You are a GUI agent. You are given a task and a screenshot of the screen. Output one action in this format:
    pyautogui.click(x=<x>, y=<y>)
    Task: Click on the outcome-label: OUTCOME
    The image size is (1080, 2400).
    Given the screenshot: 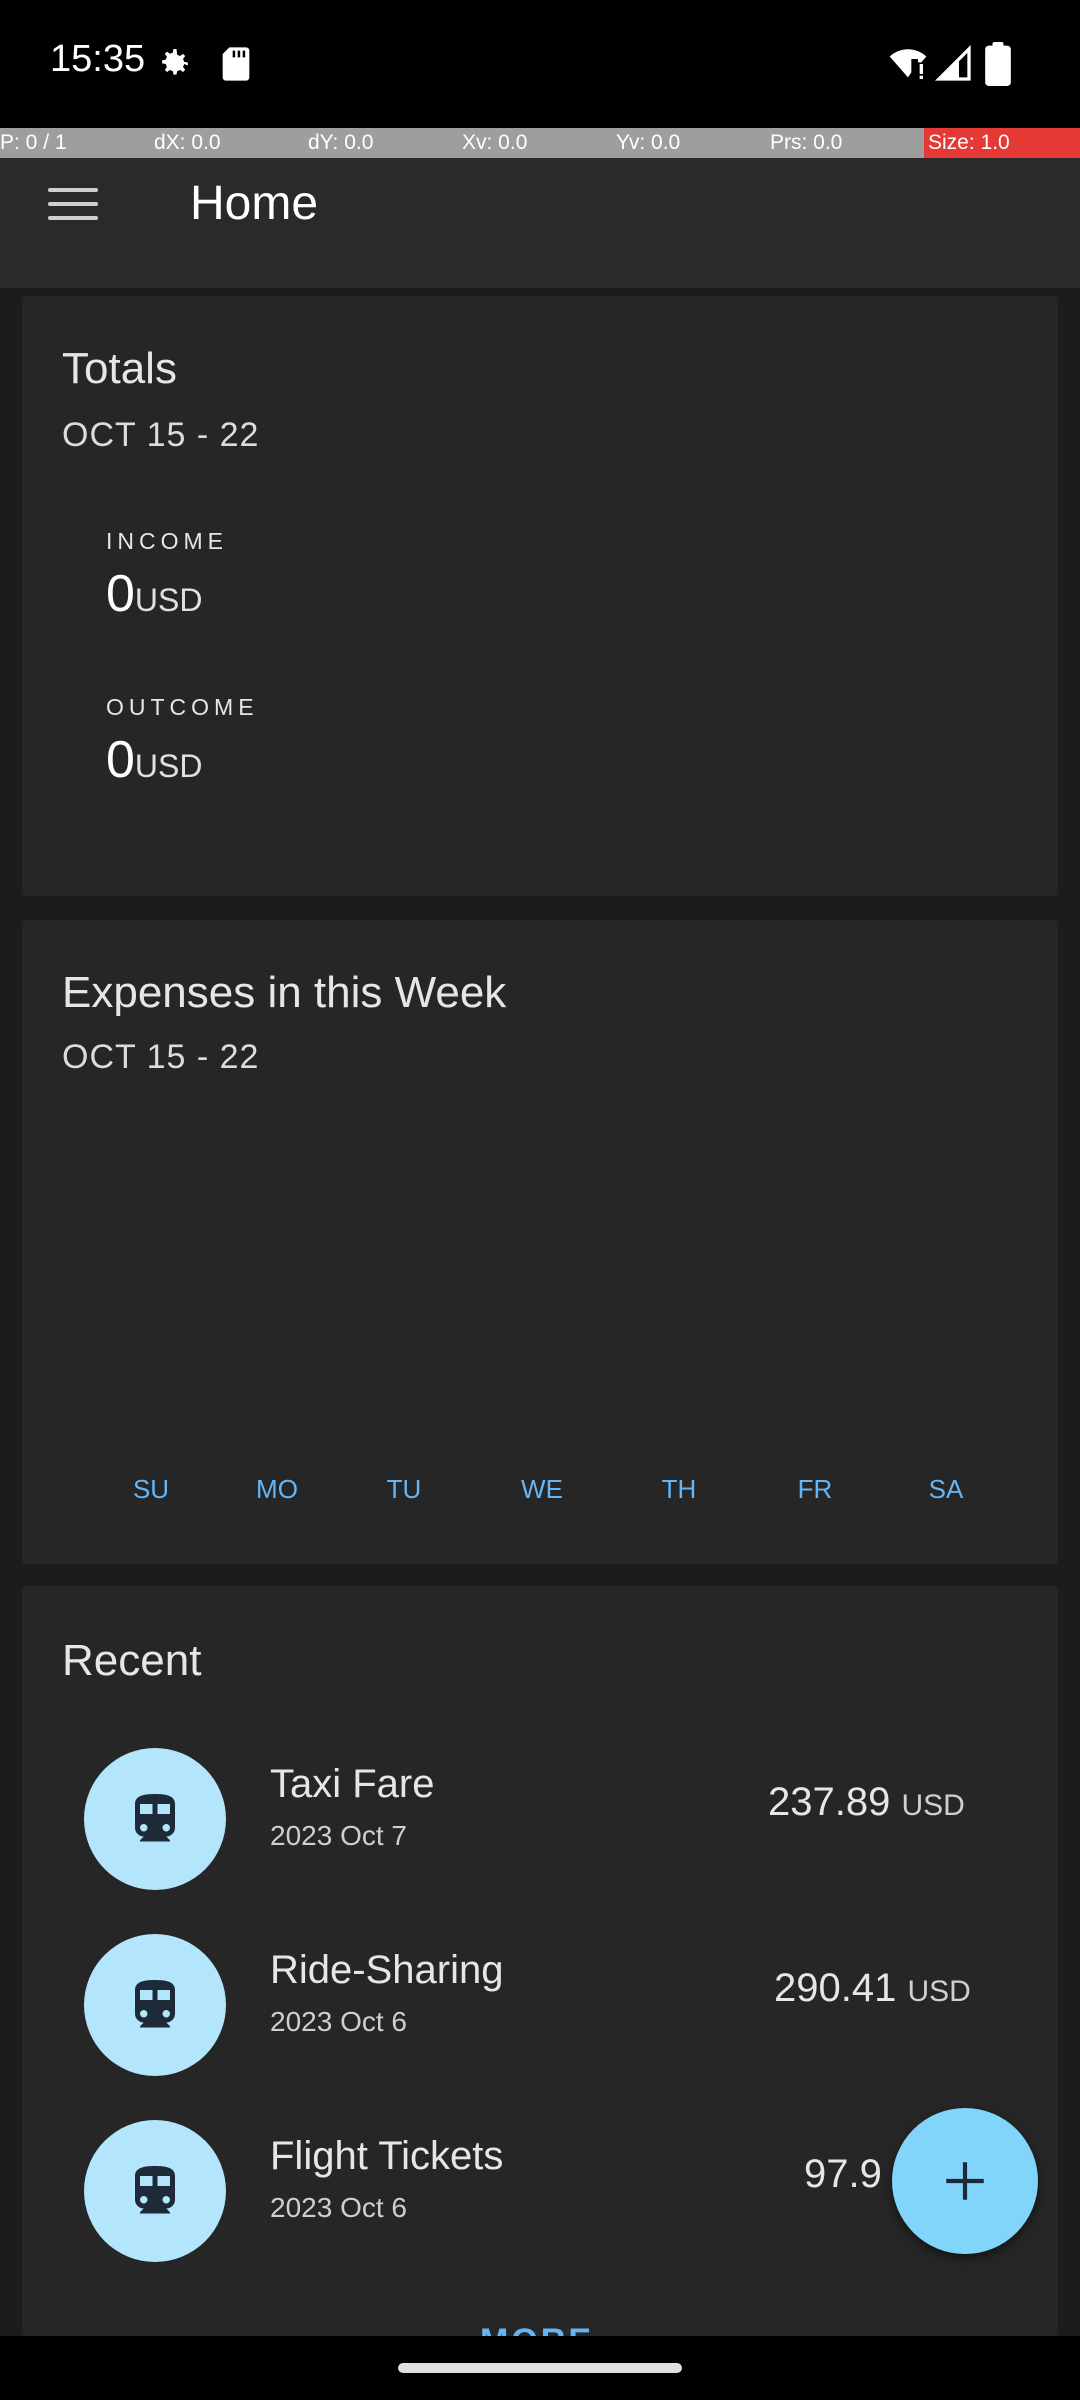 What is the action you would take?
    pyautogui.click(x=182, y=707)
    